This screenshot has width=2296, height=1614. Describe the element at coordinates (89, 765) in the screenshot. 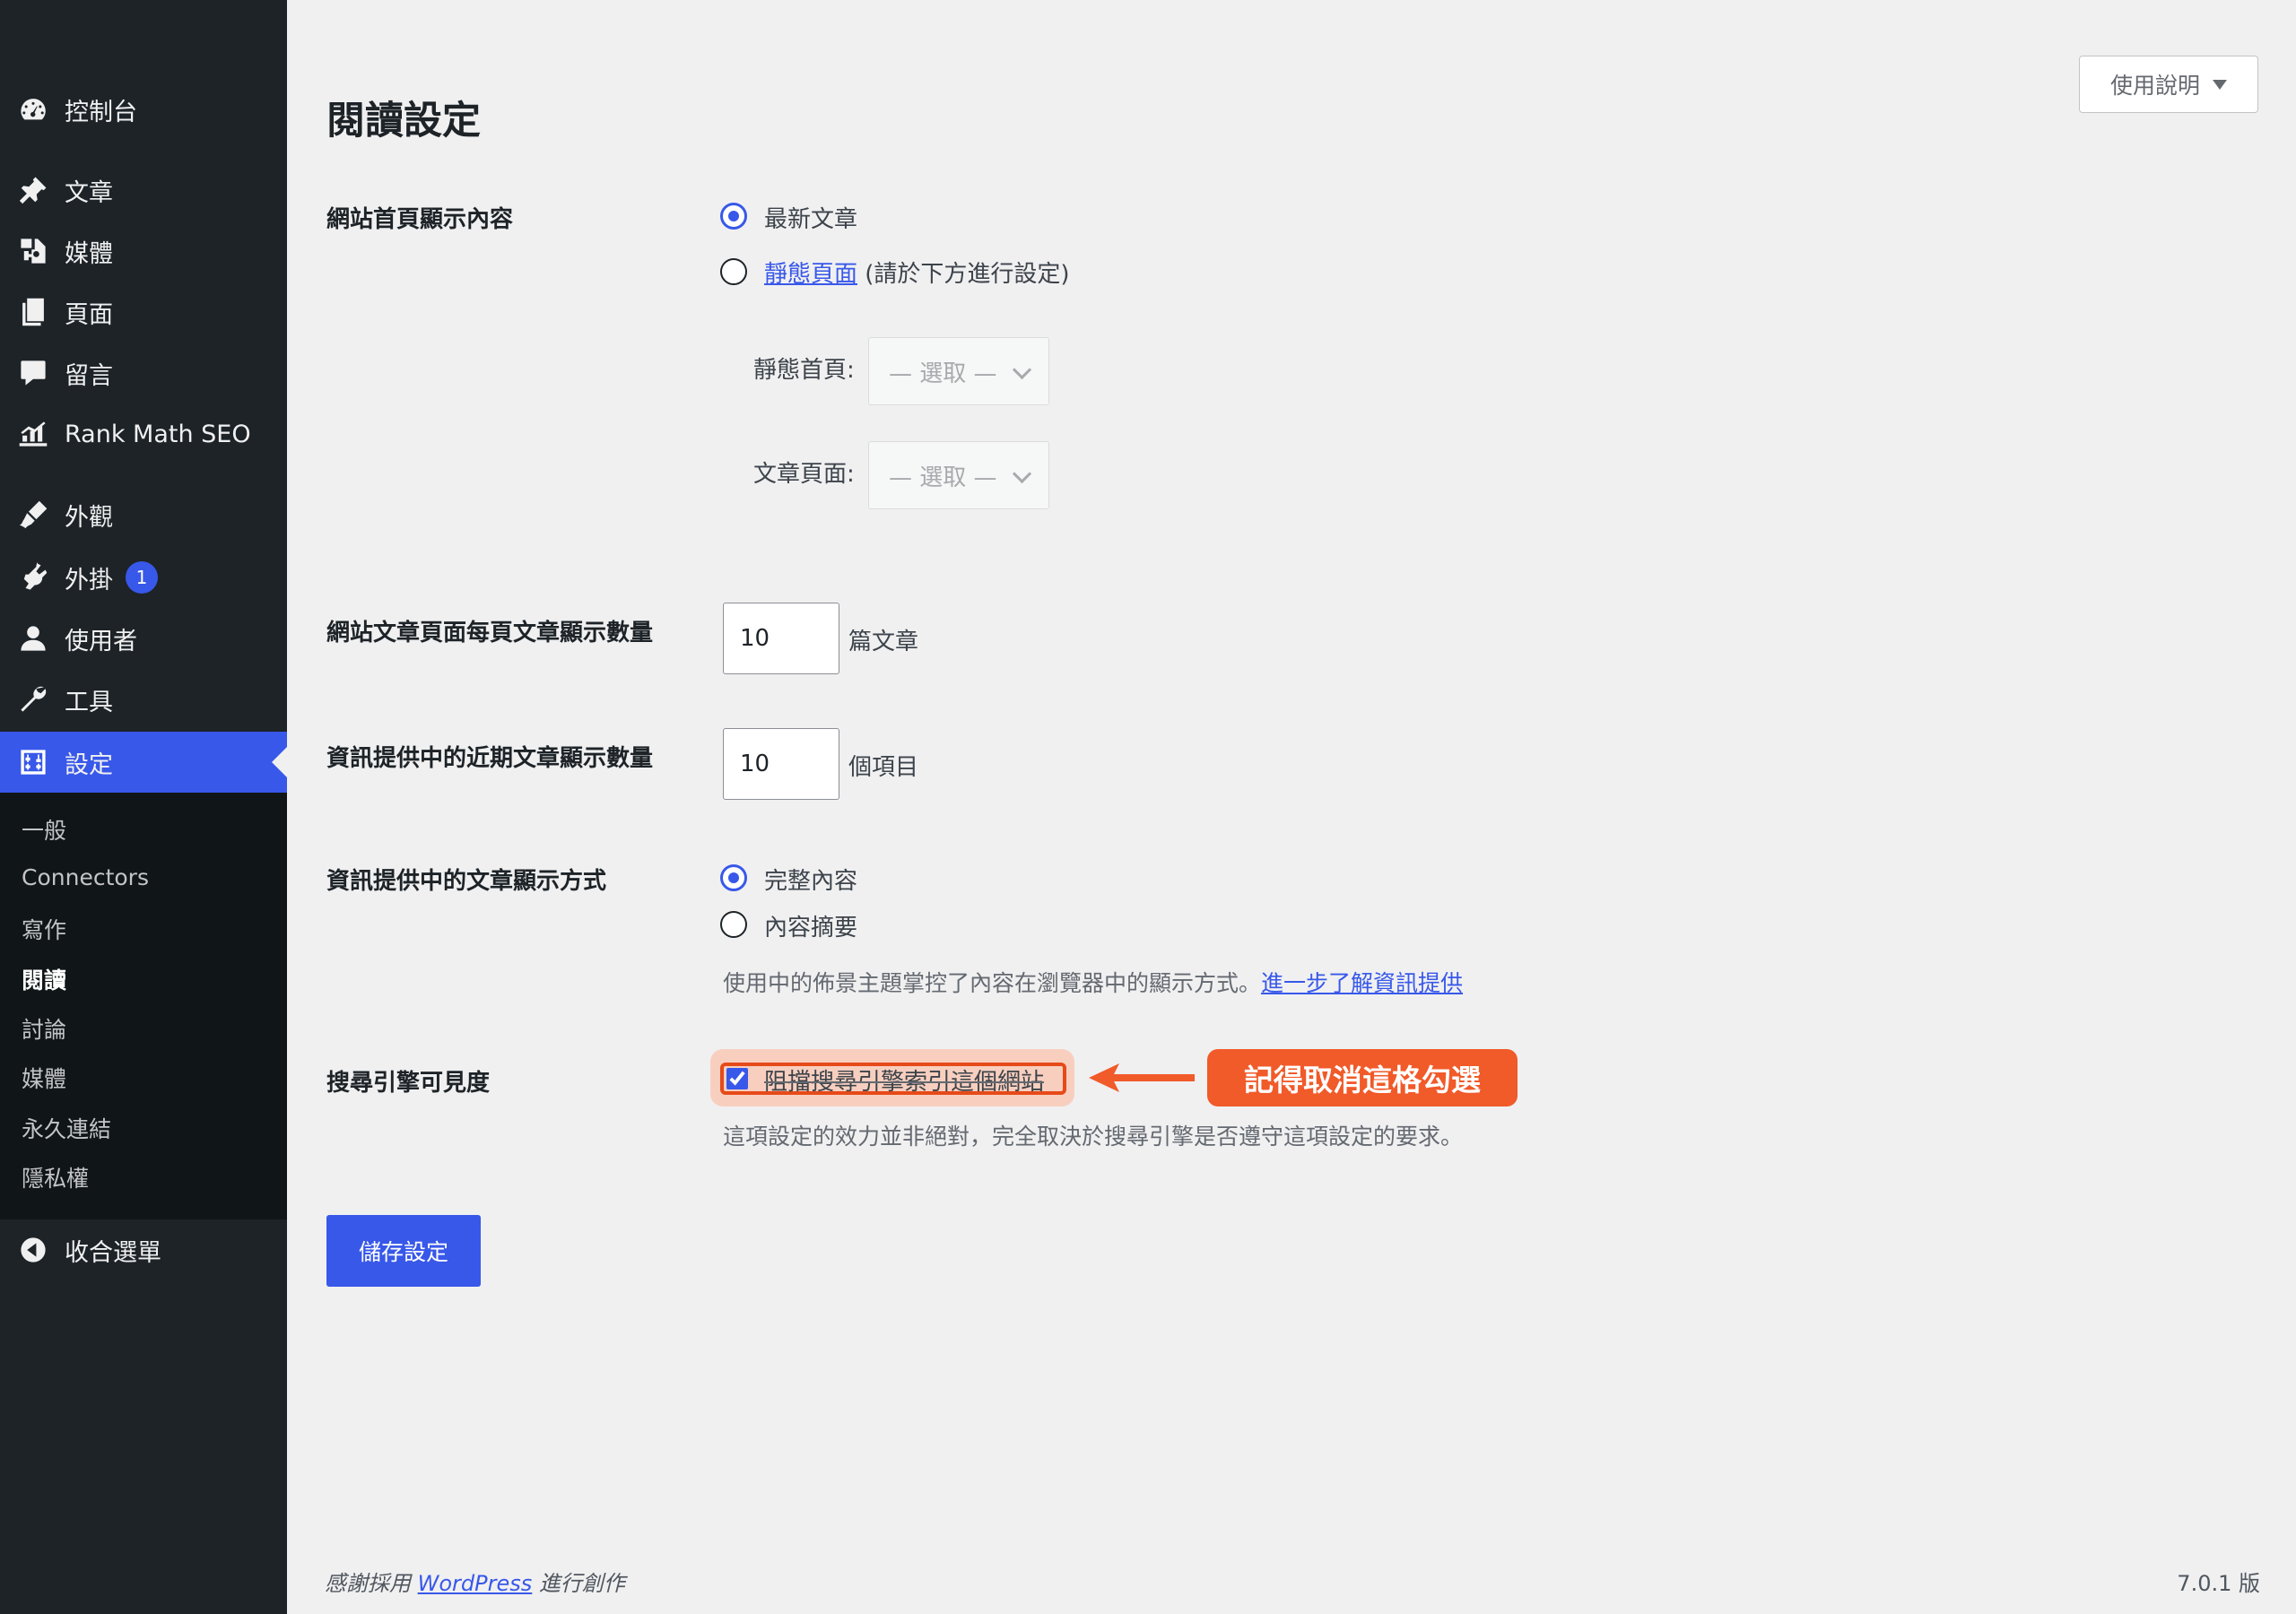

I see `menu-label: 設定` at that location.